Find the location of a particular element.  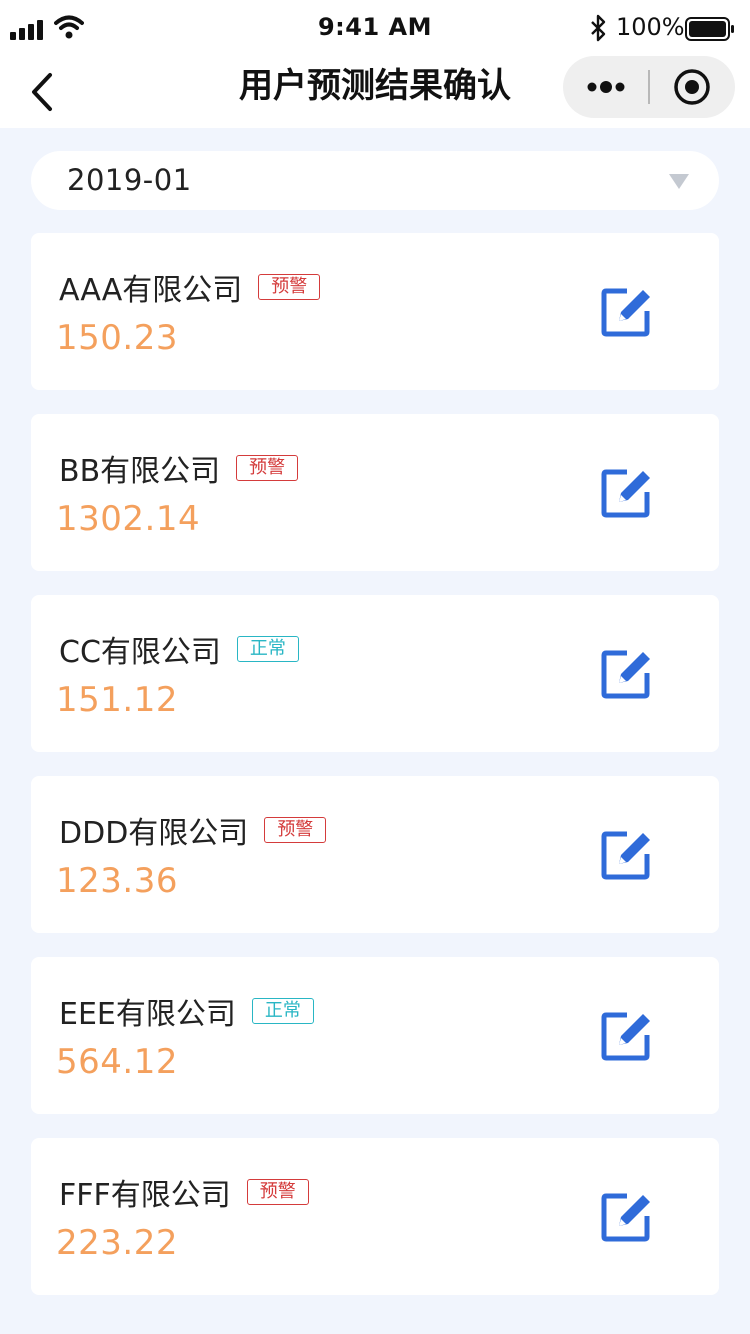

company-card: FFF有限公司 预警 223.22 is located at coordinates (375, 1216).